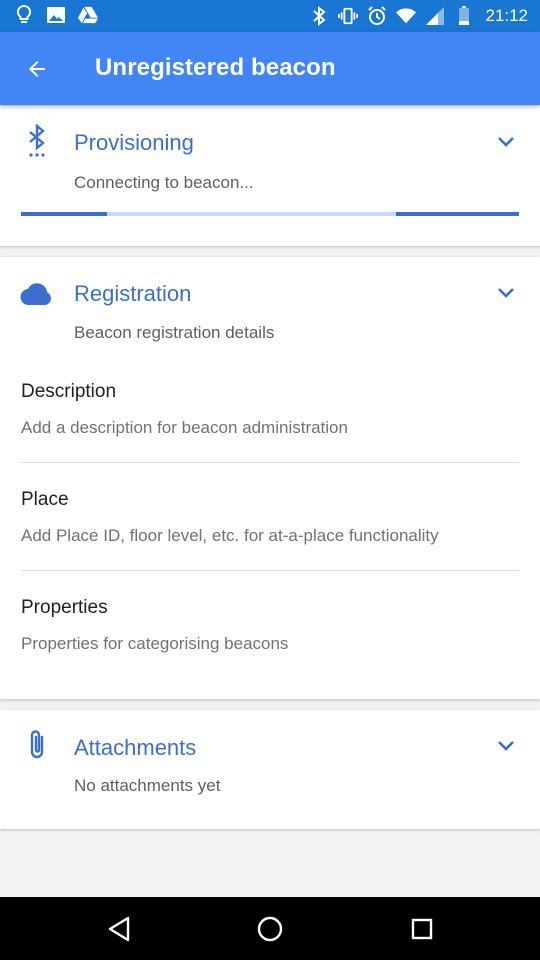 The image size is (540, 960). I want to click on attachments-expand-button, so click(506, 746).